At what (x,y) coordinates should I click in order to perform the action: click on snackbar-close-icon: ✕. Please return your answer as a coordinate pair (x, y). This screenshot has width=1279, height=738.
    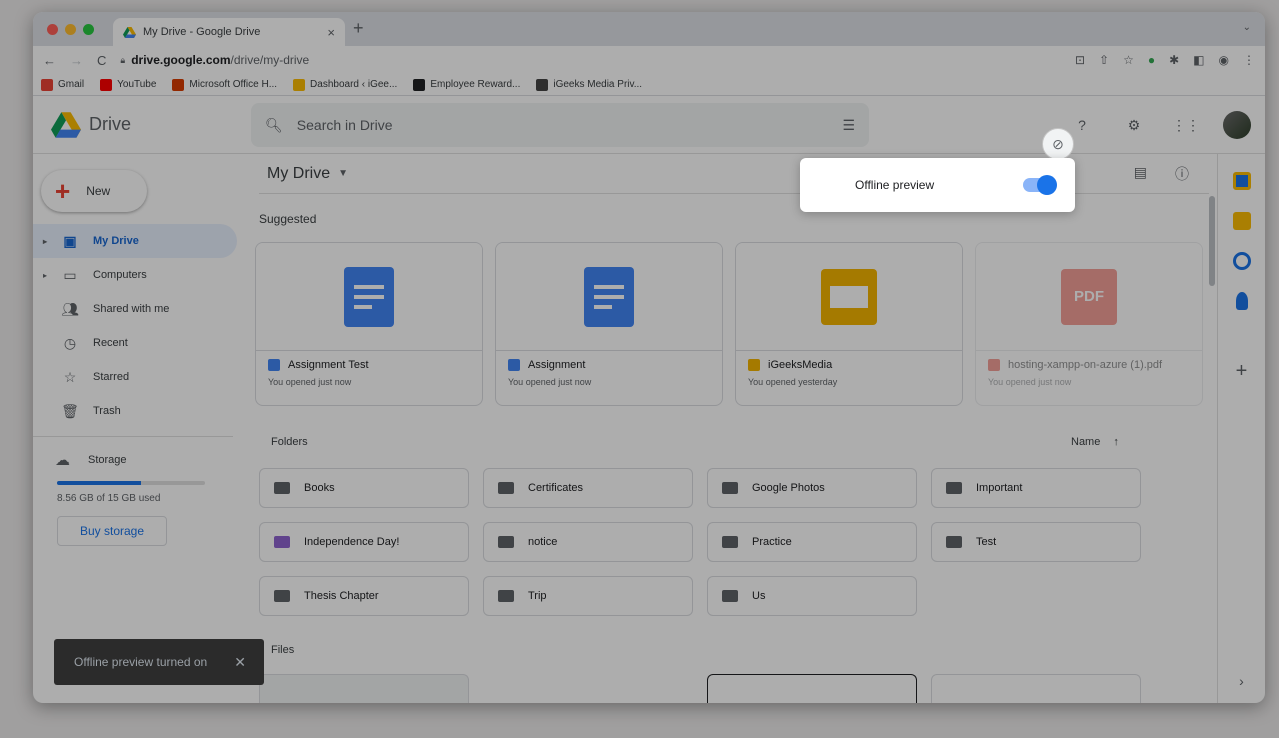
    Looking at the image, I should click on (240, 662).